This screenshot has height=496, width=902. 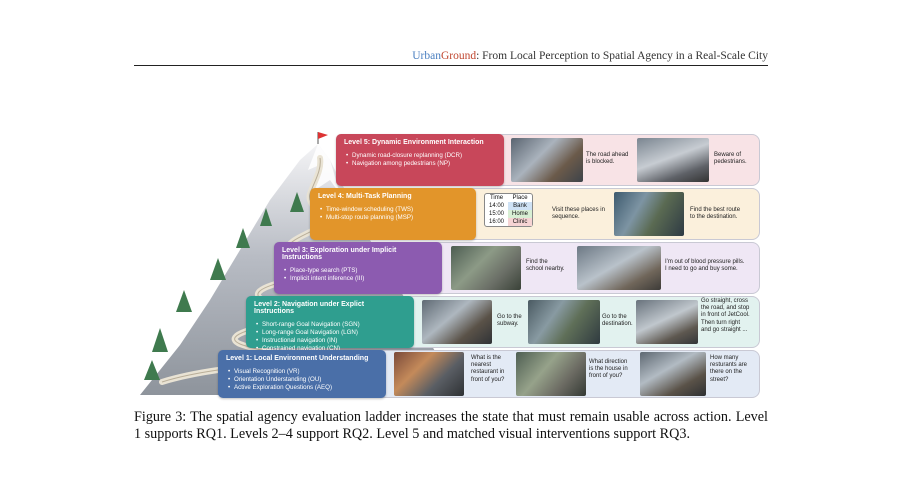 I want to click on level-2-item: Long-range Goal Navigation (LGN), so click(x=331, y=333).